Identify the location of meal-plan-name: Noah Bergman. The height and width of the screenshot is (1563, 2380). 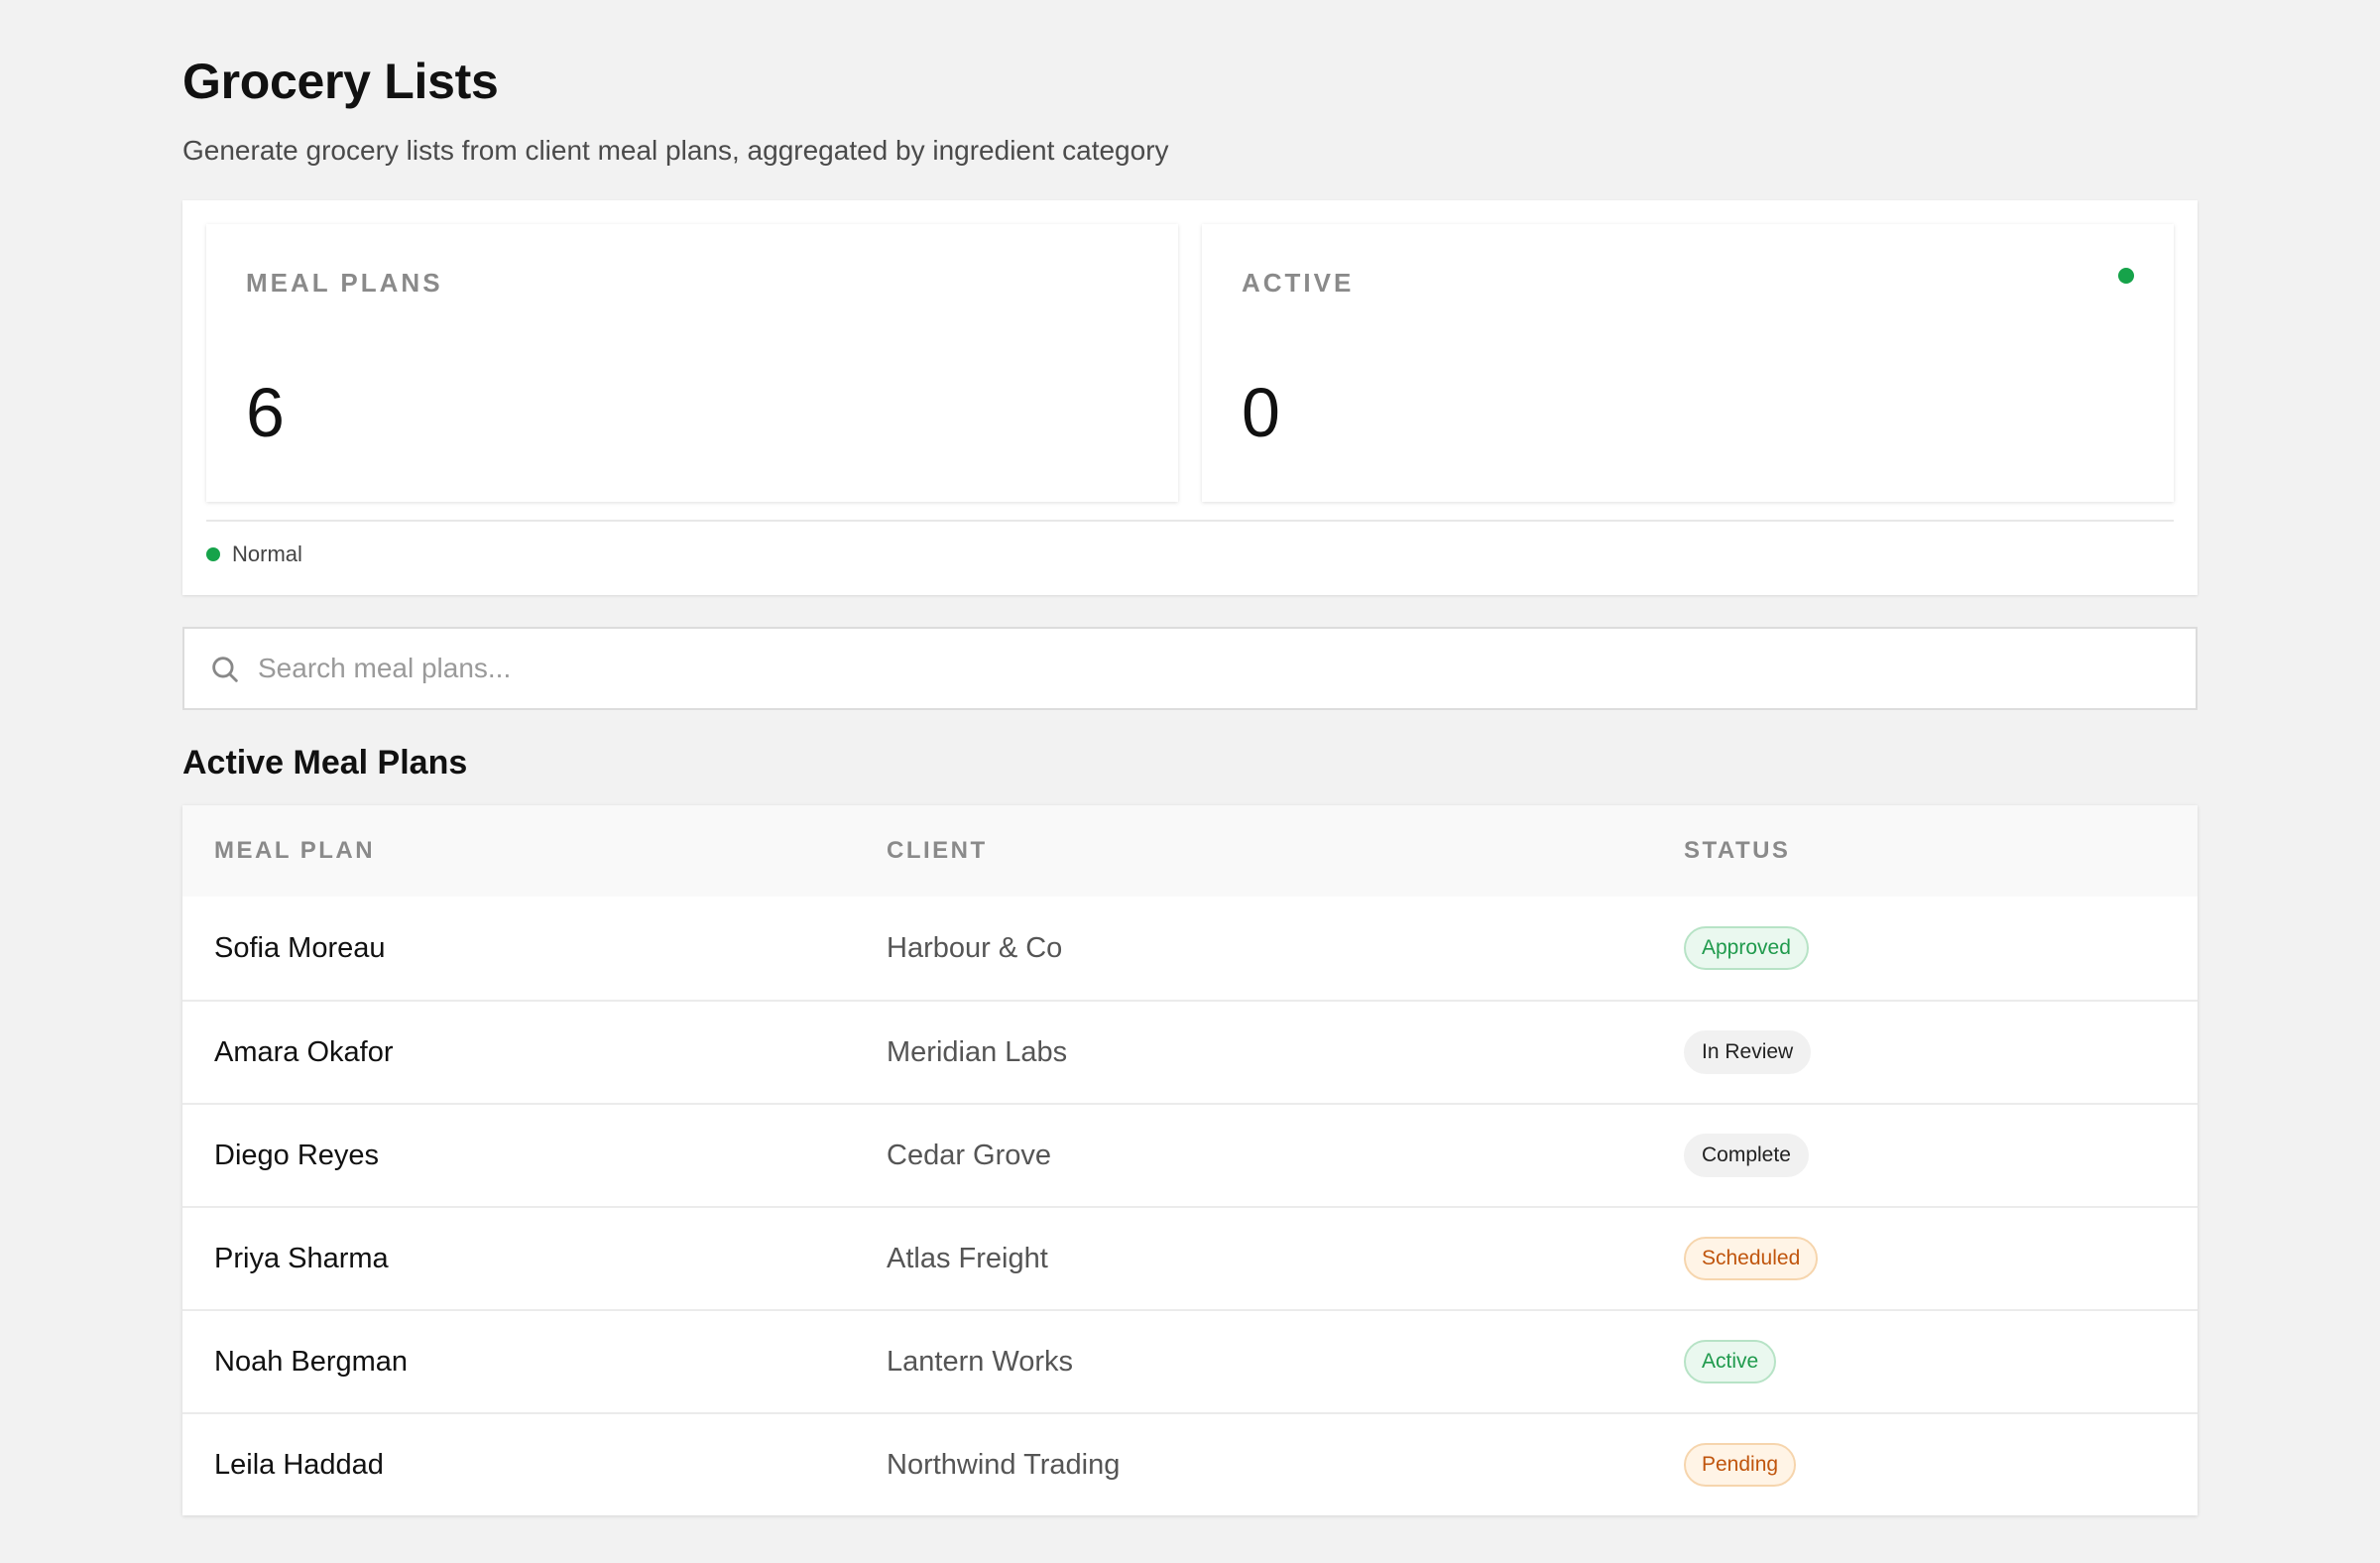
(311, 1361).